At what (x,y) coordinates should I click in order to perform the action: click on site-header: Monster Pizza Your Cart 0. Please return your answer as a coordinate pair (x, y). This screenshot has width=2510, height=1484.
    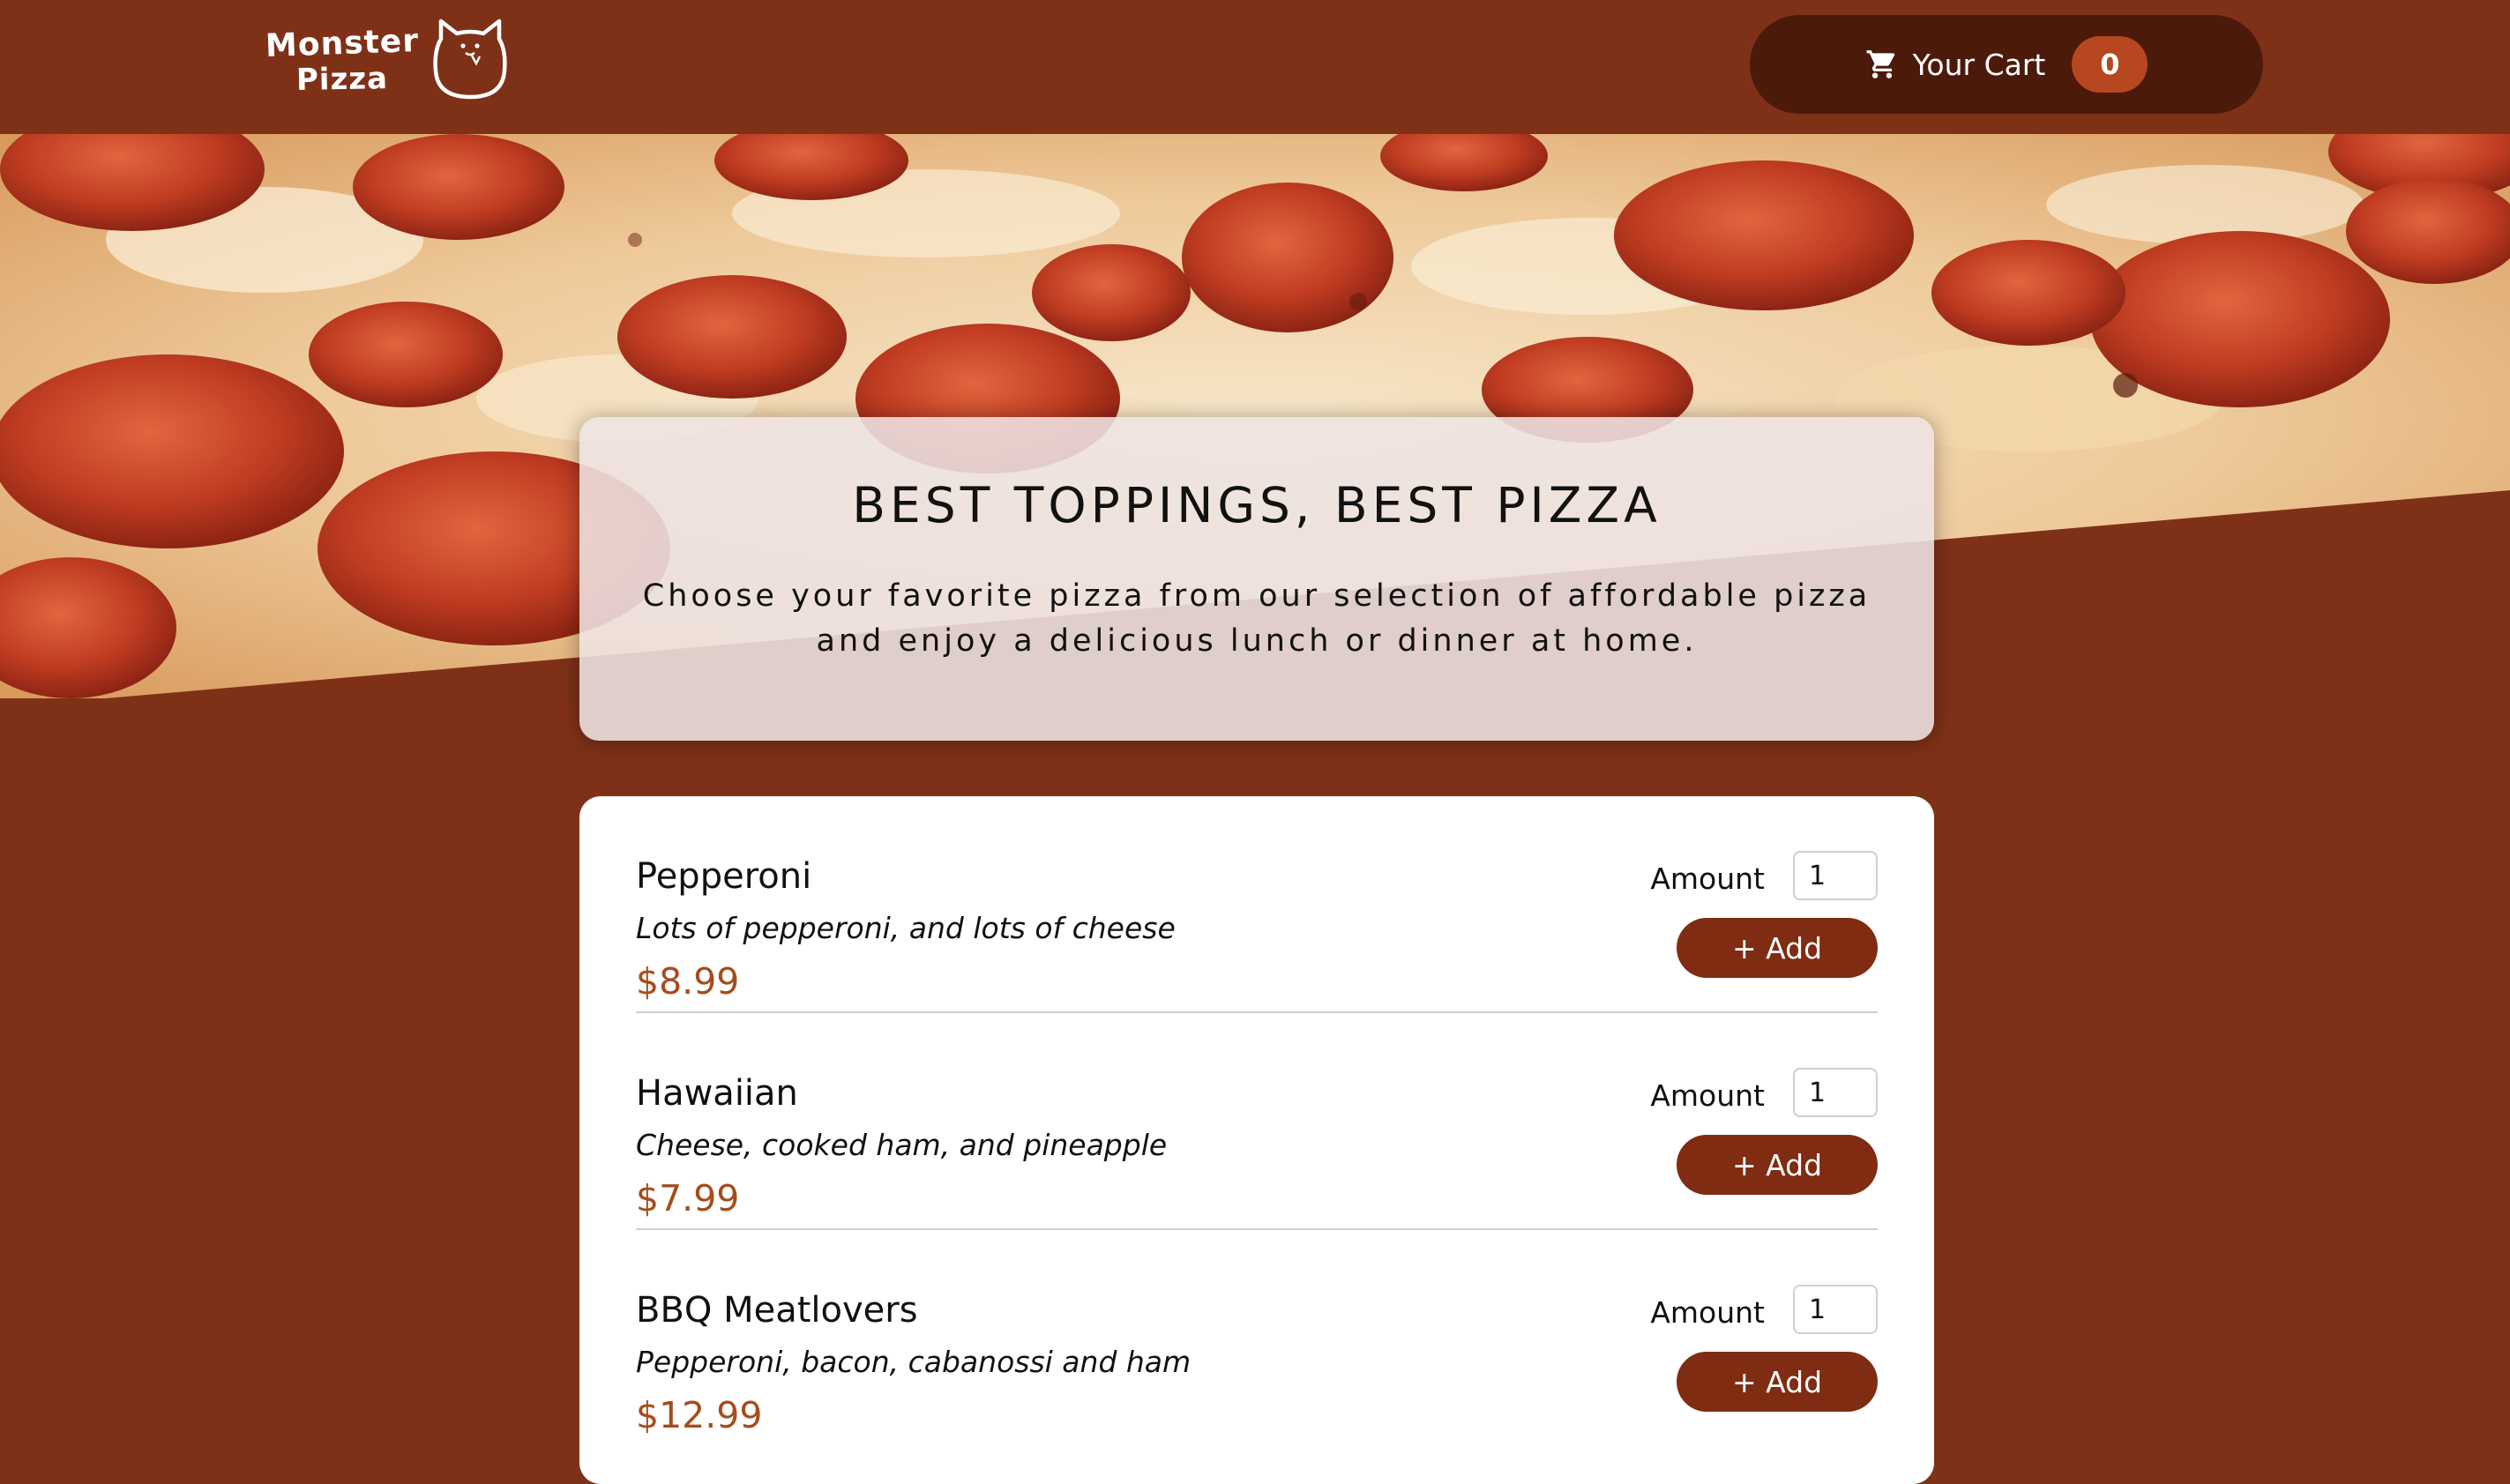
    Looking at the image, I should click on (1255, 67).